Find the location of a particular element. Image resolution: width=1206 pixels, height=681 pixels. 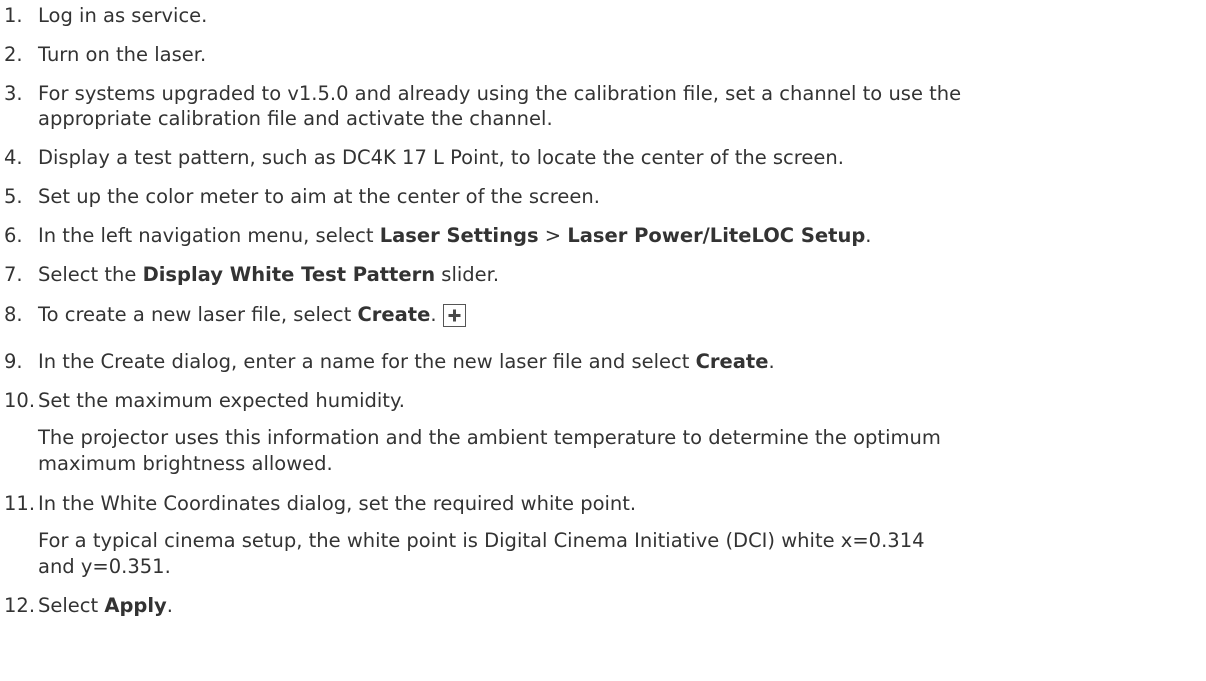

step-number: 11. is located at coordinates (20, 503).